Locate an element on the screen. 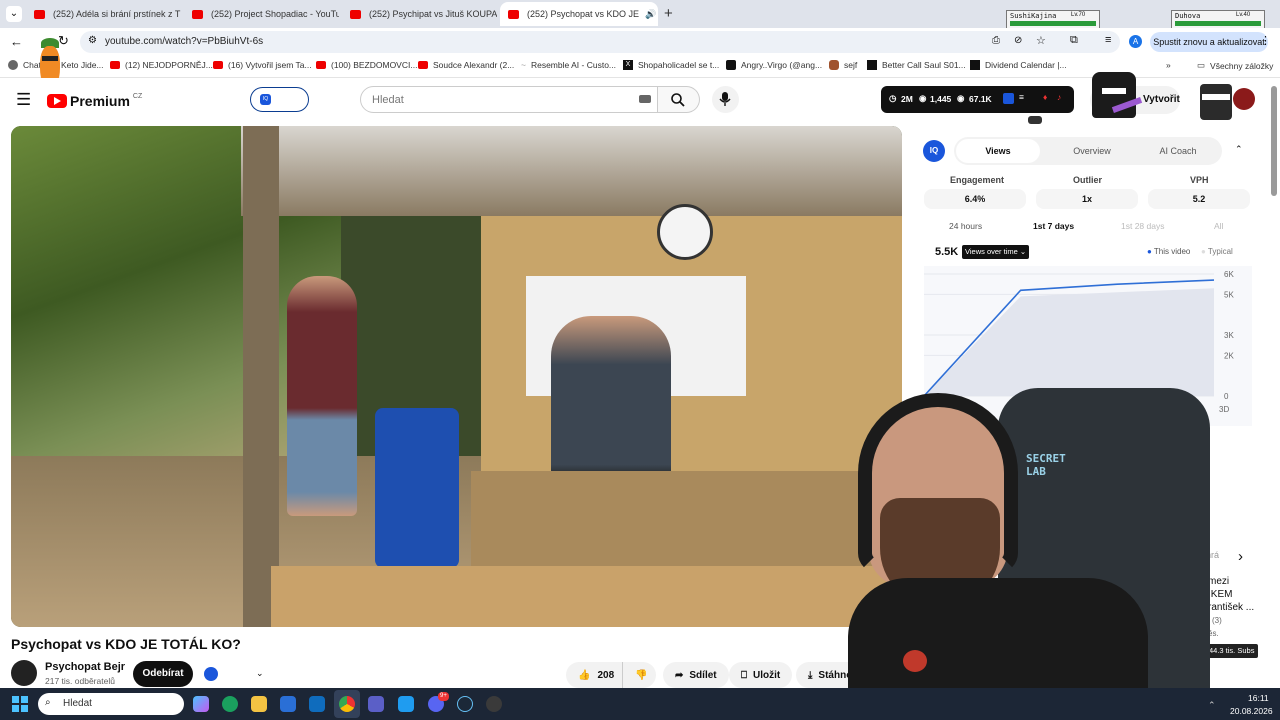 The image size is (1280, 720). tab-psychopat-active: (252) Psychopat vs KDO JE 🔊✕ is located at coordinates (579, 14).